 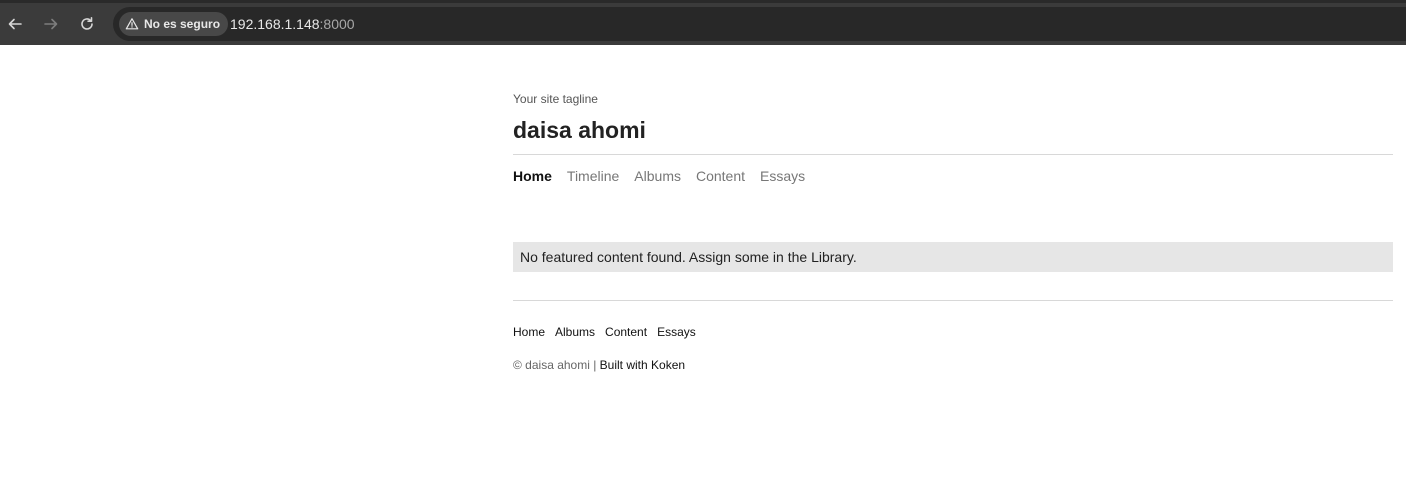 What do you see at coordinates (556, 365) in the screenshot?
I see `copyright-text: © daisa ahomi |` at bounding box center [556, 365].